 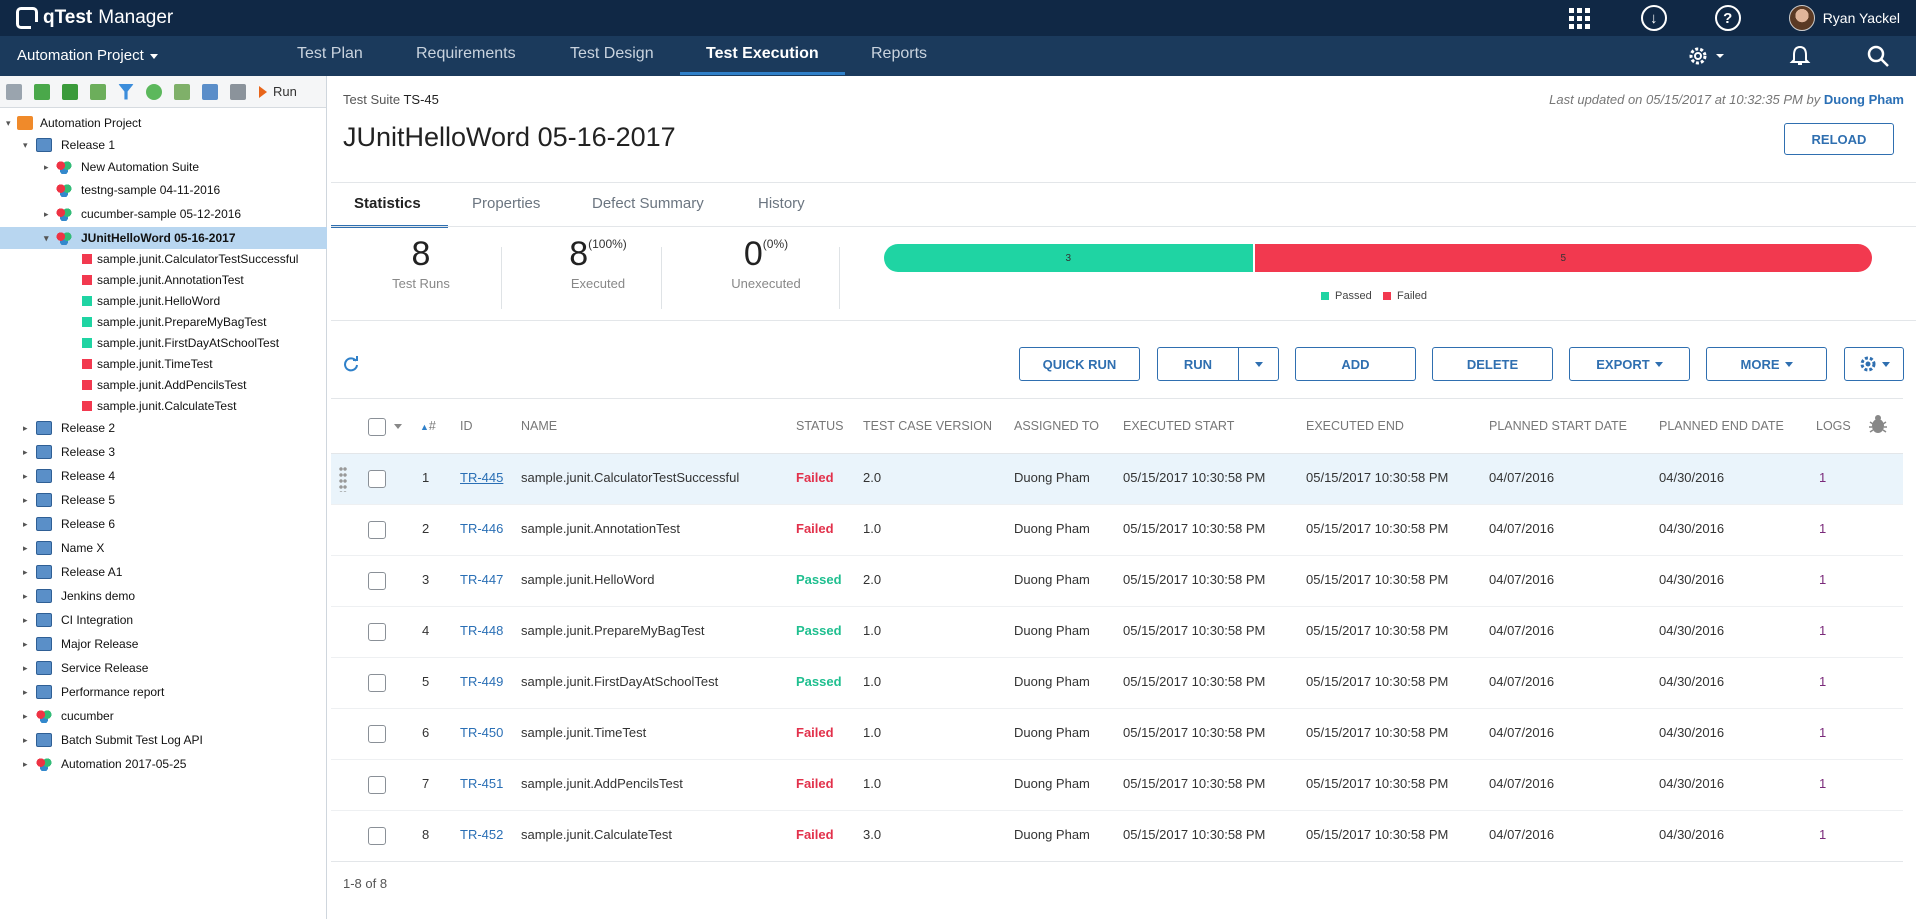 I want to click on tab-test-plan: Test Plan, so click(x=330, y=54).